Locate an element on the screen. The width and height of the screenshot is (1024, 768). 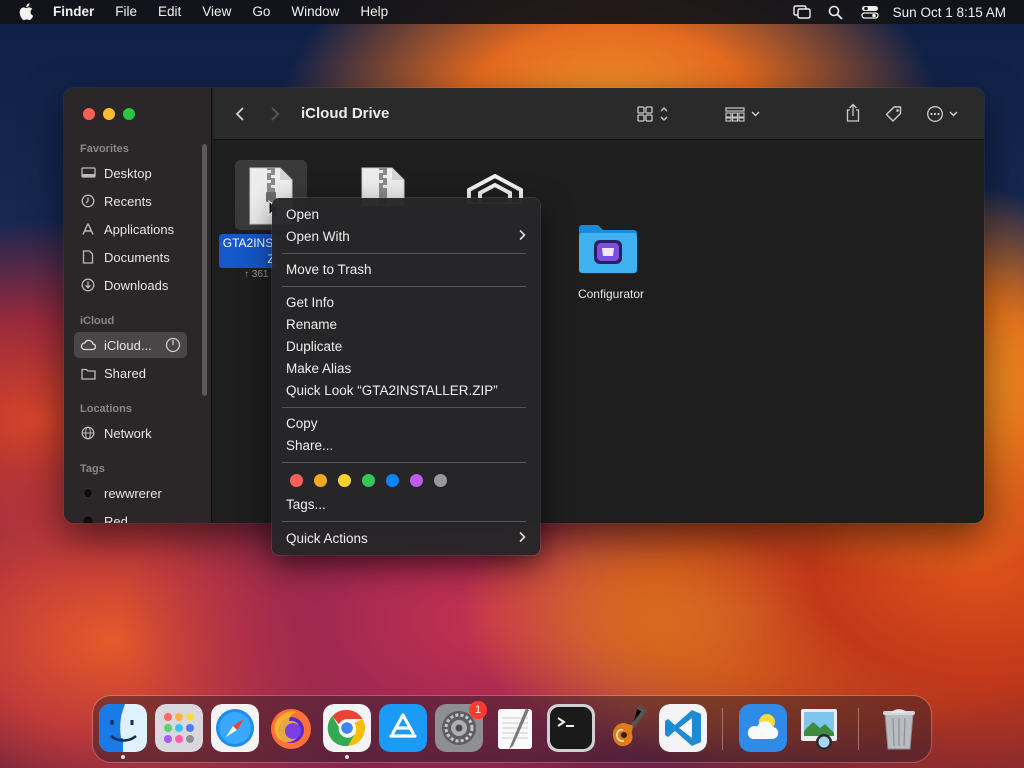
menu-item-label: Quick Actions is located at coordinates (327, 538).